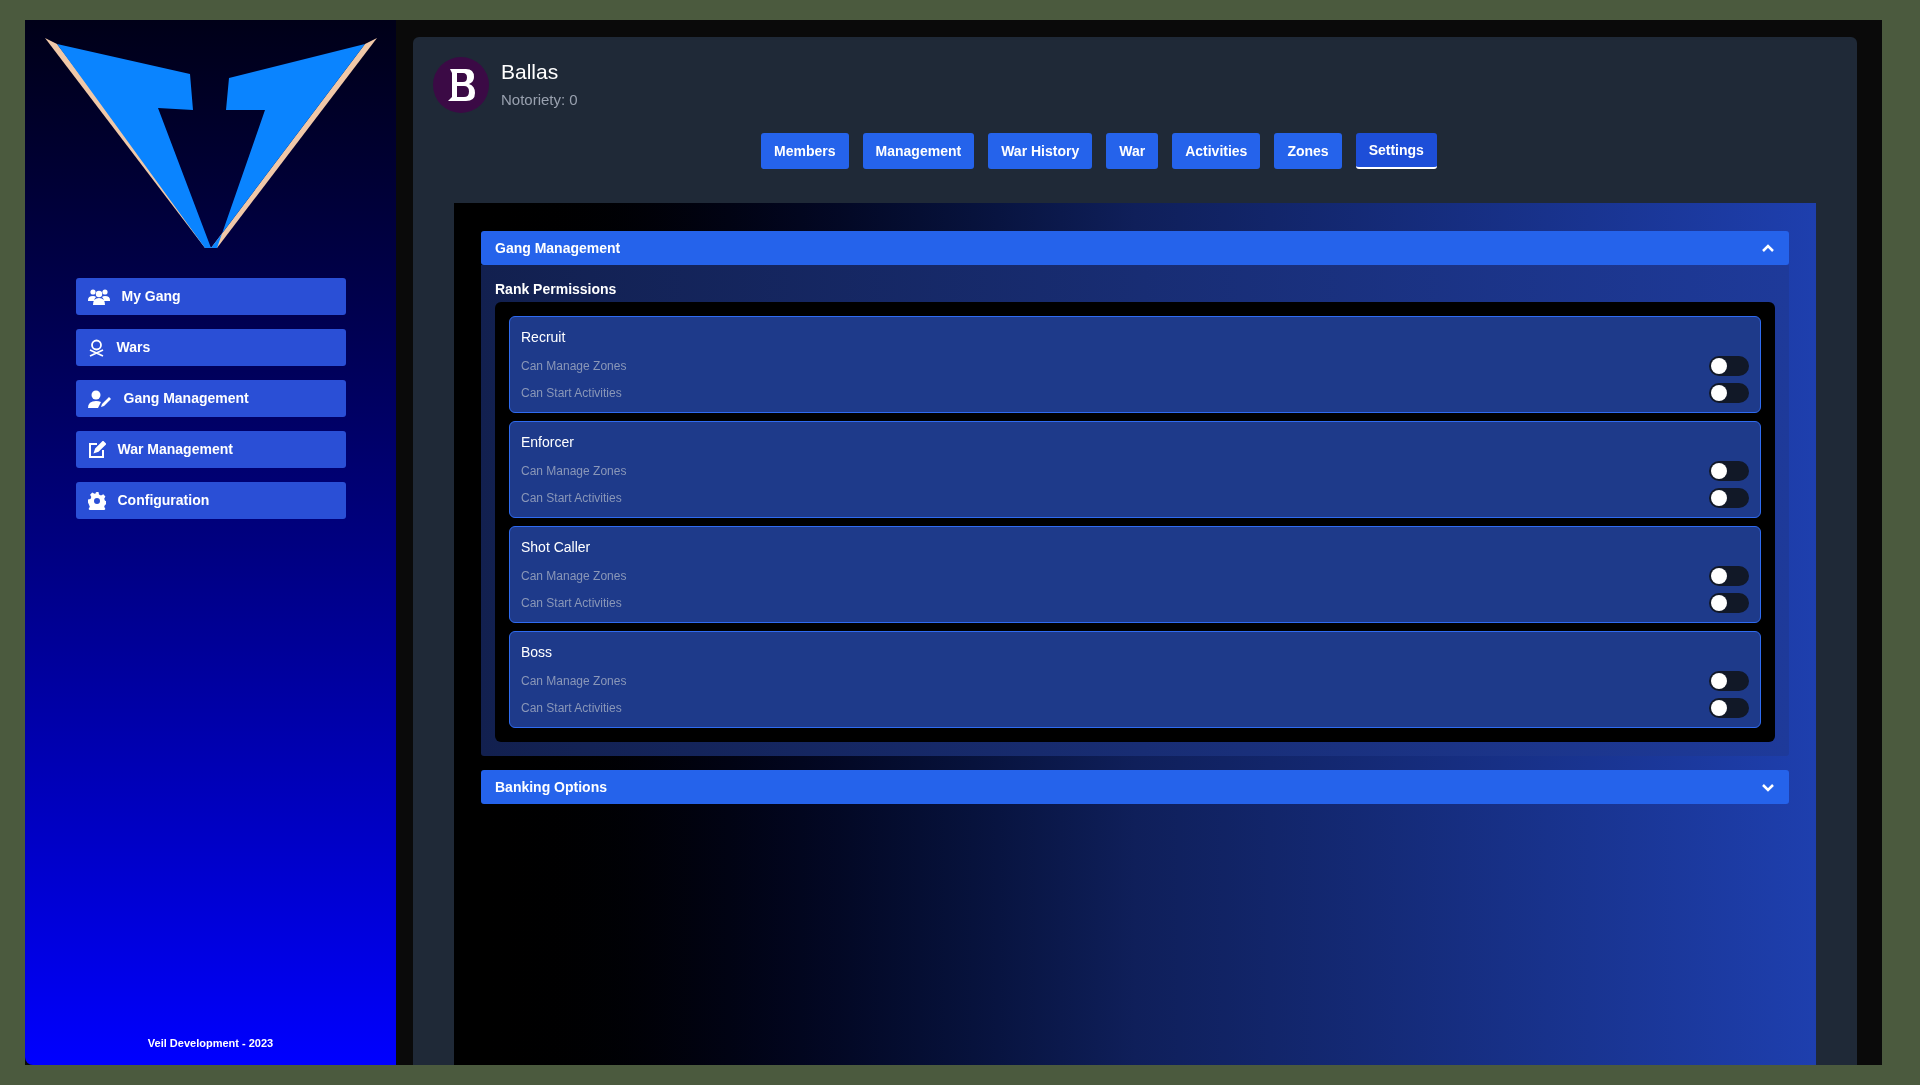 The width and height of the screenshot is (1920, 1085). Describe the element at coordinates (96, 500) in the screenshot. I see `settings-icon` at that location.